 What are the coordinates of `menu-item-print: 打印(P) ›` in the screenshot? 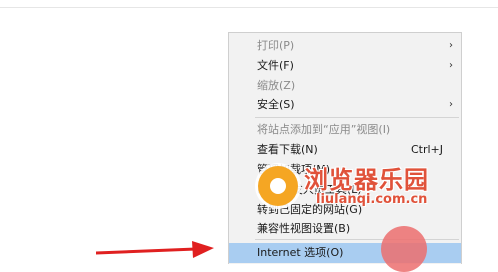 It's located at (345, 46).